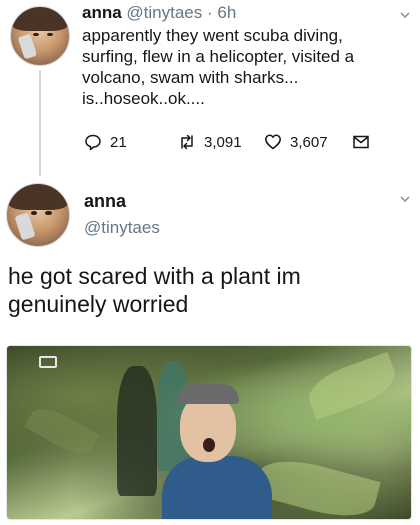 This screenshot has width=420, height=525. Describe the element at coordinates (218, 56) in the screenshot. I see `tweet-line: surfing, flew in a helicopter, visited a` at that location.